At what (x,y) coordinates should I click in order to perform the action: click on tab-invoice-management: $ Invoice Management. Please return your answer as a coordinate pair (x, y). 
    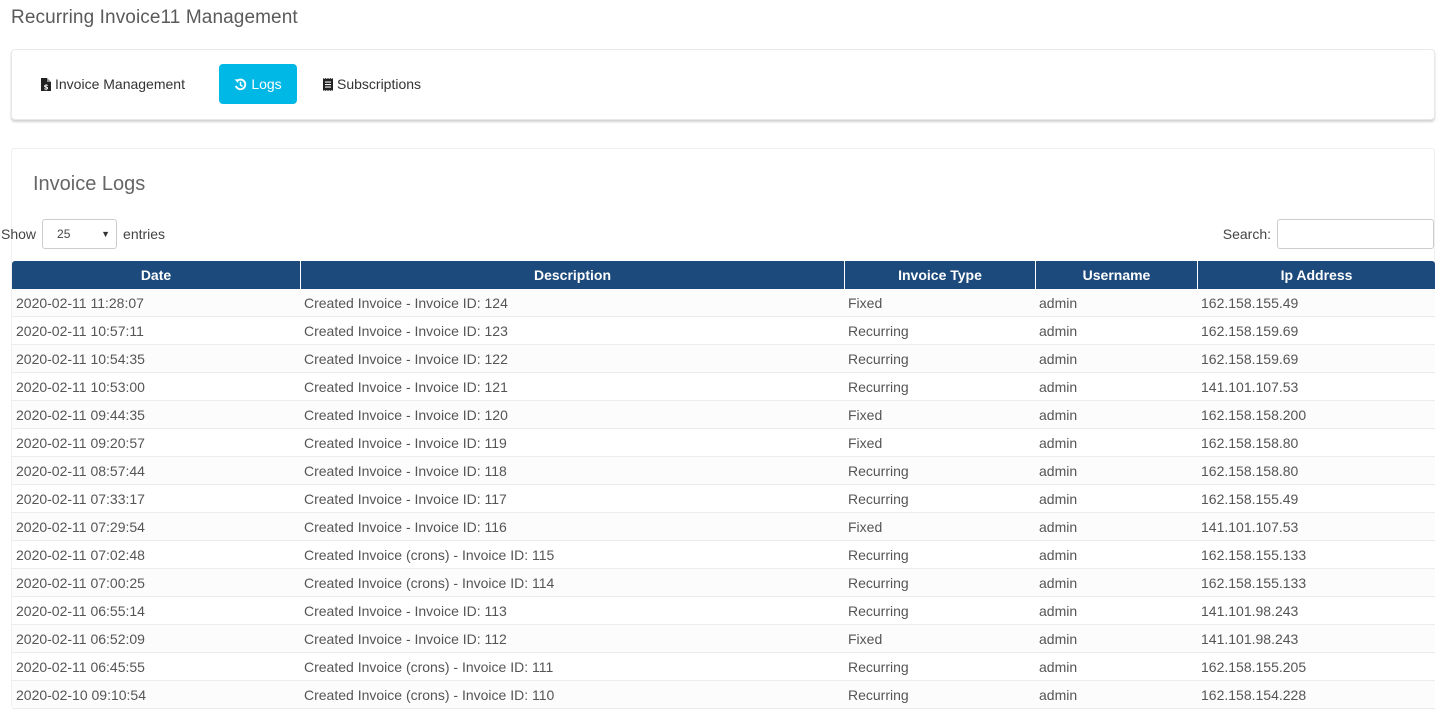
    Looking at the image, I should click on (113, 84).